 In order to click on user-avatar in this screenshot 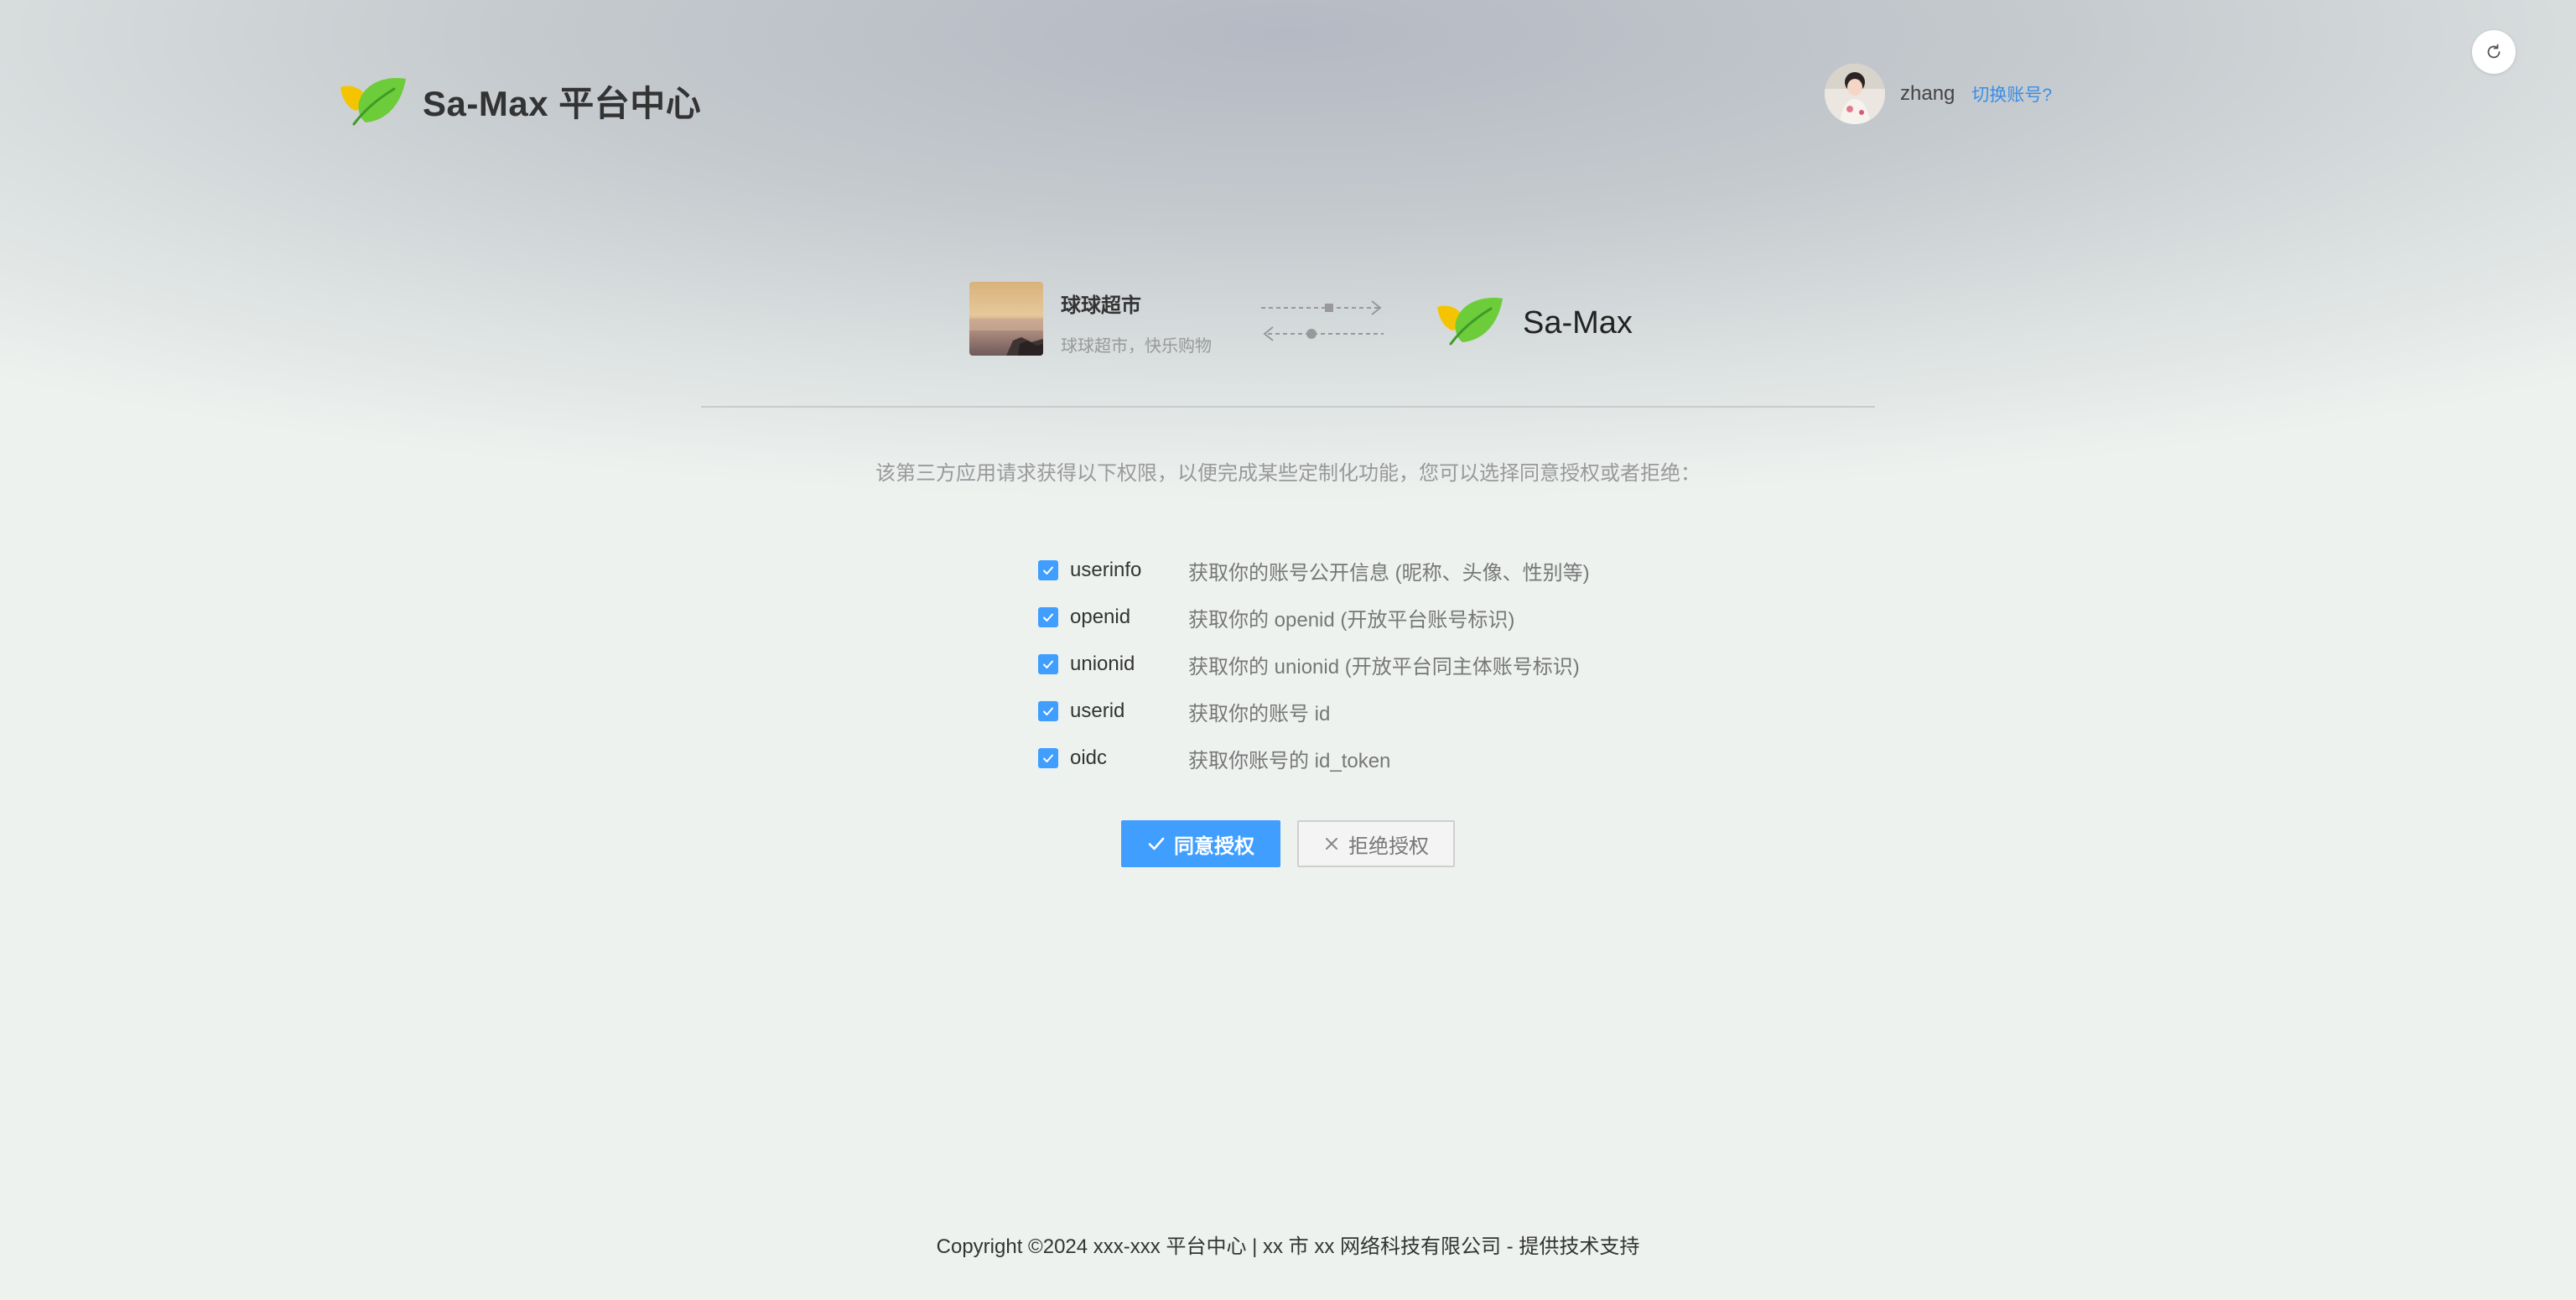, I will do `click(1855, 94)`.